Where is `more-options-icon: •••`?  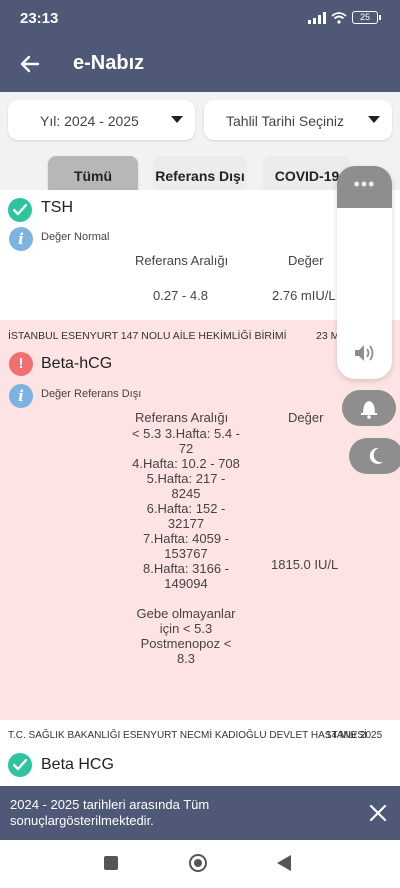
more-options-icon: ••• is located at coordinates (364, 184).